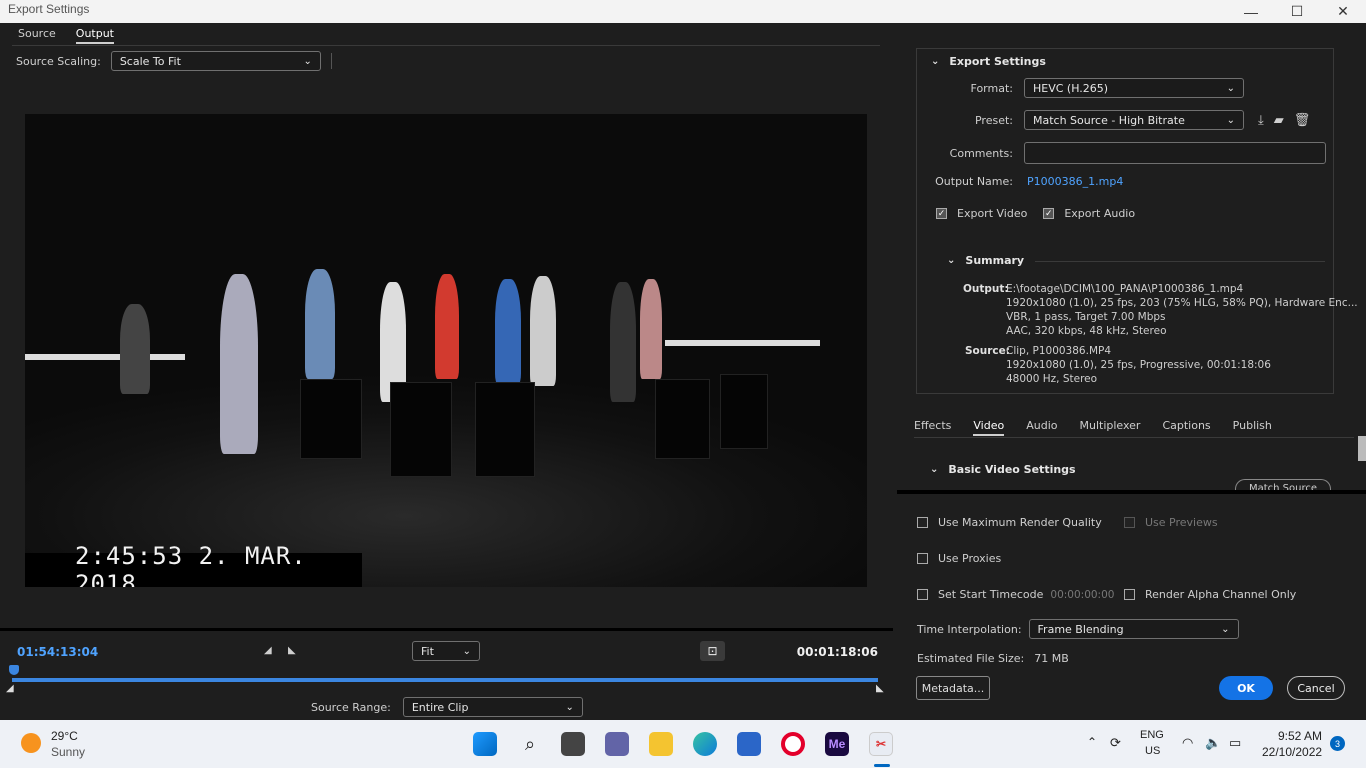 The image size is (1366, 768). Describe the element at coordinates (1134, 88) in the screenshot. I see `format-dropdown: HEVC (H.265) ⌄` at that location.